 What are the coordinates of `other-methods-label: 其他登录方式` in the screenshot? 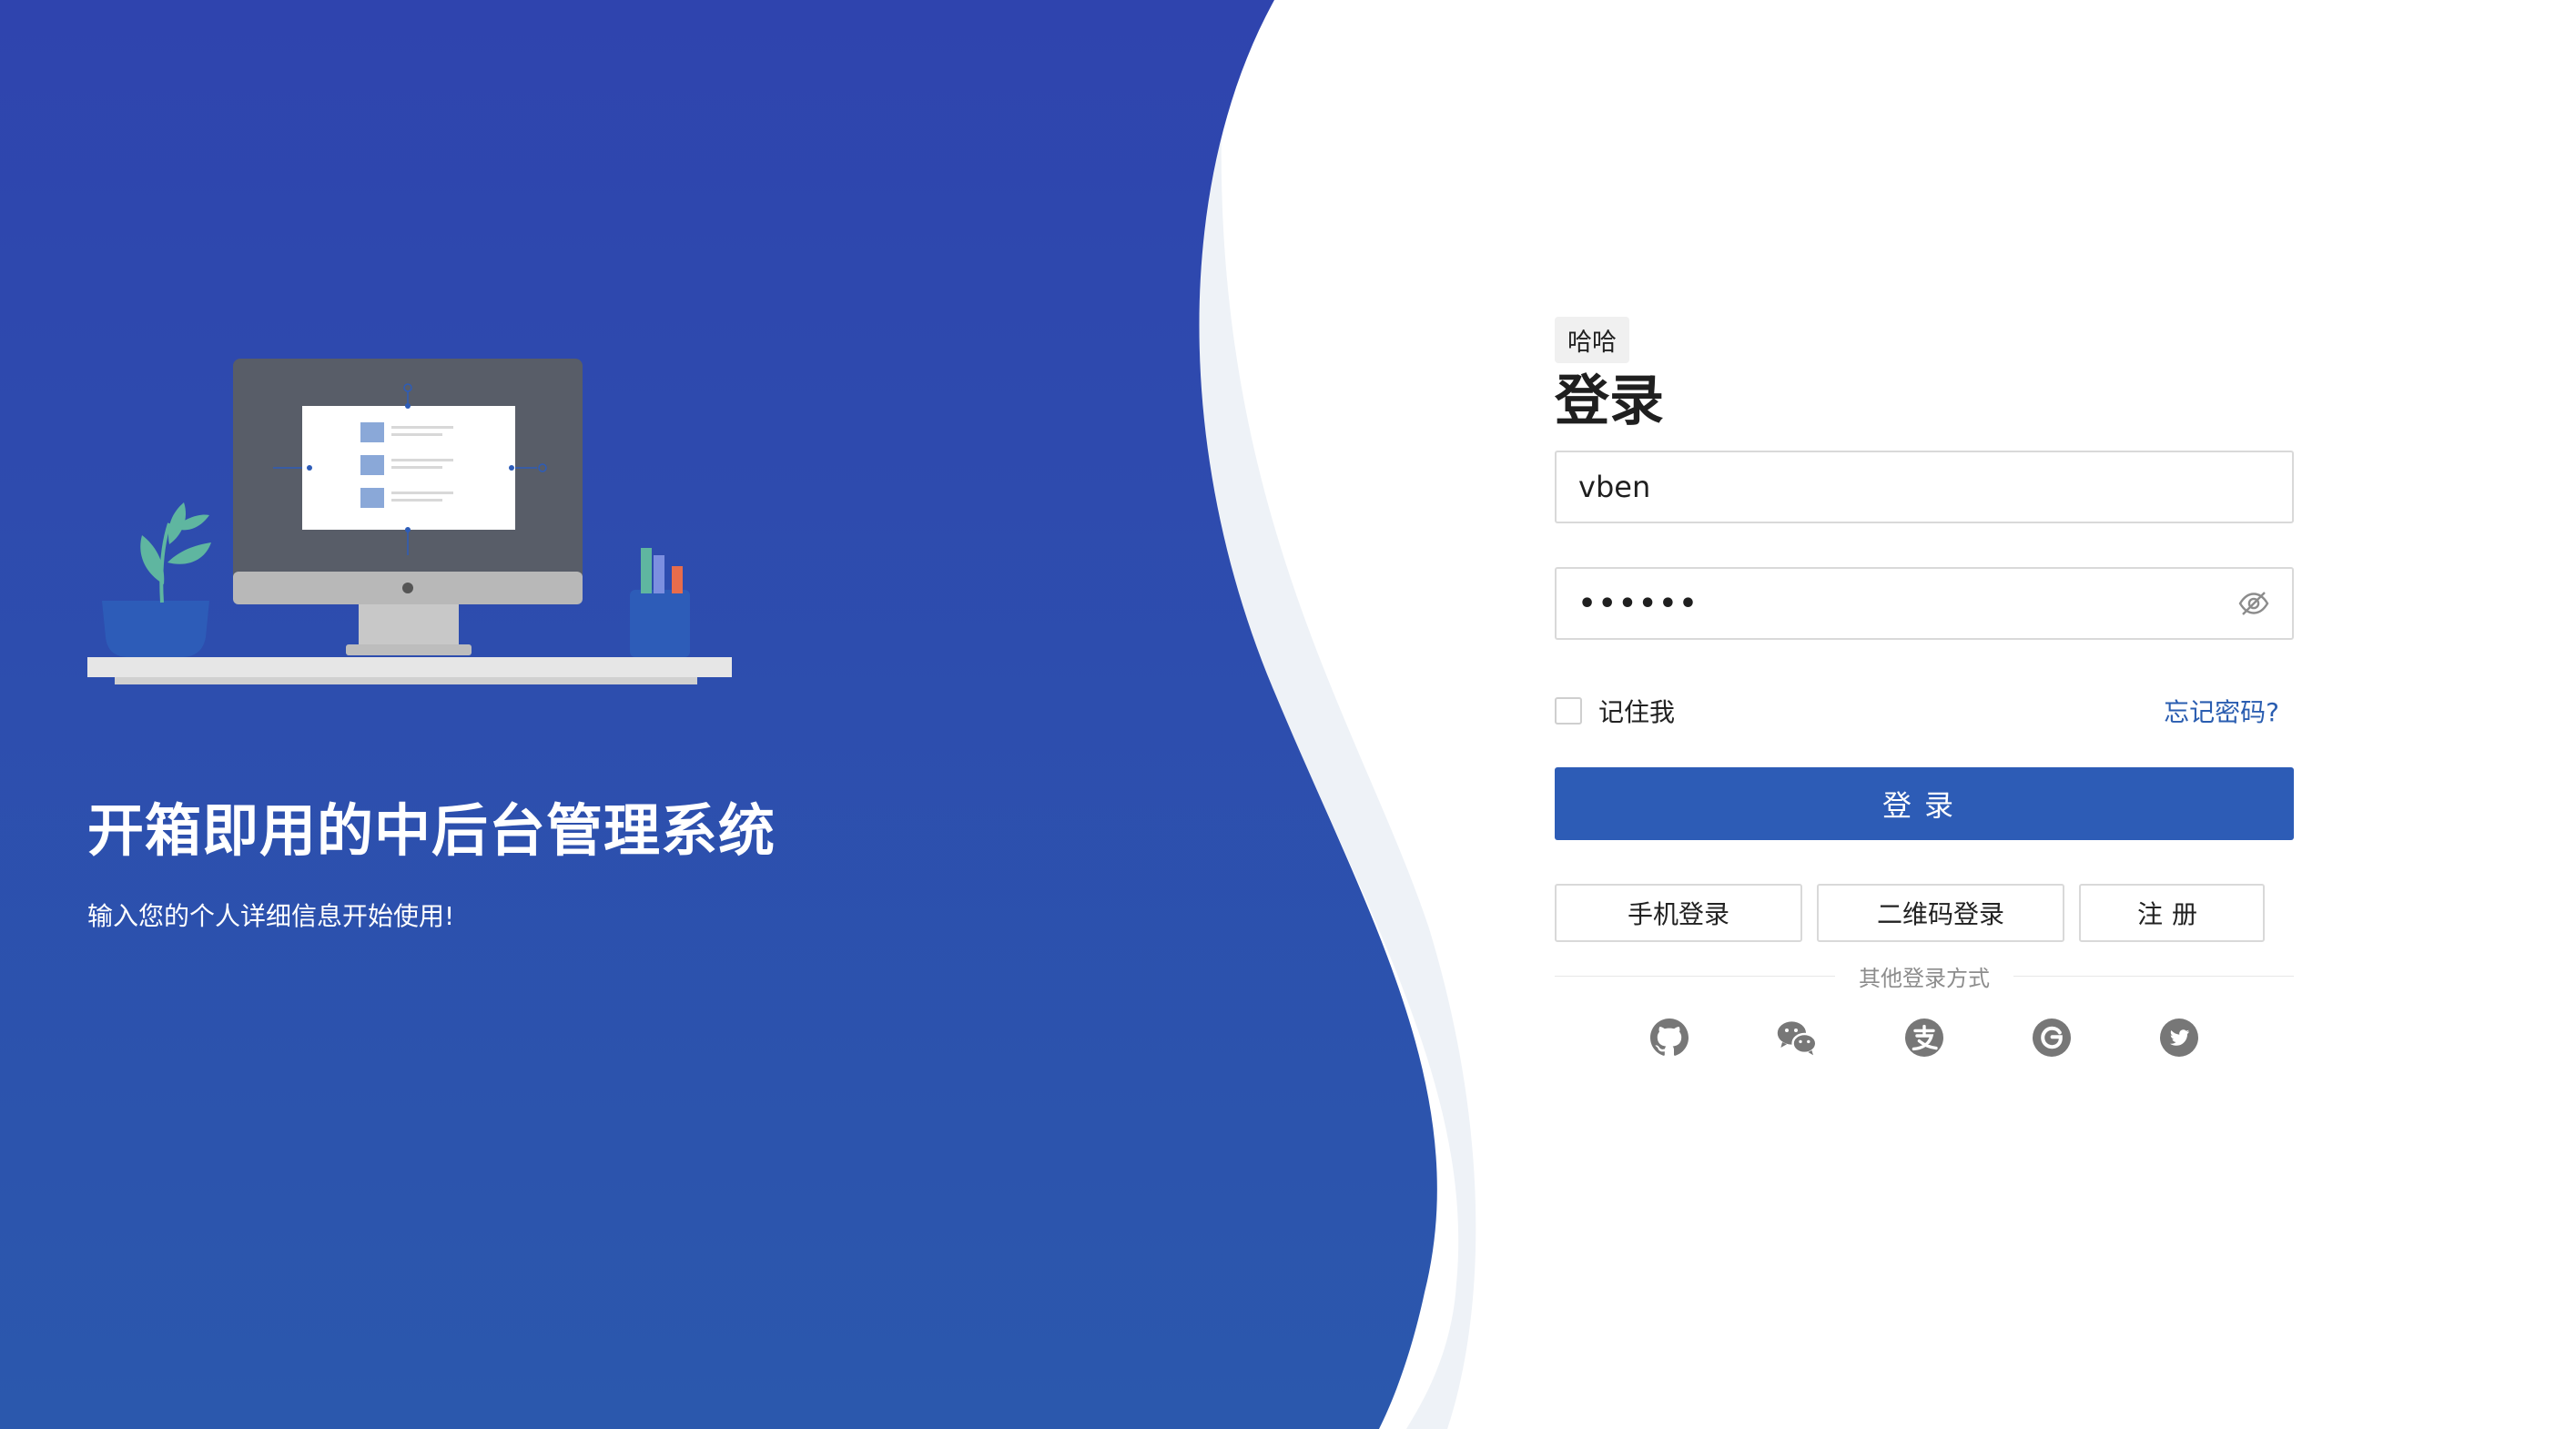 It's located at (1925, 978).